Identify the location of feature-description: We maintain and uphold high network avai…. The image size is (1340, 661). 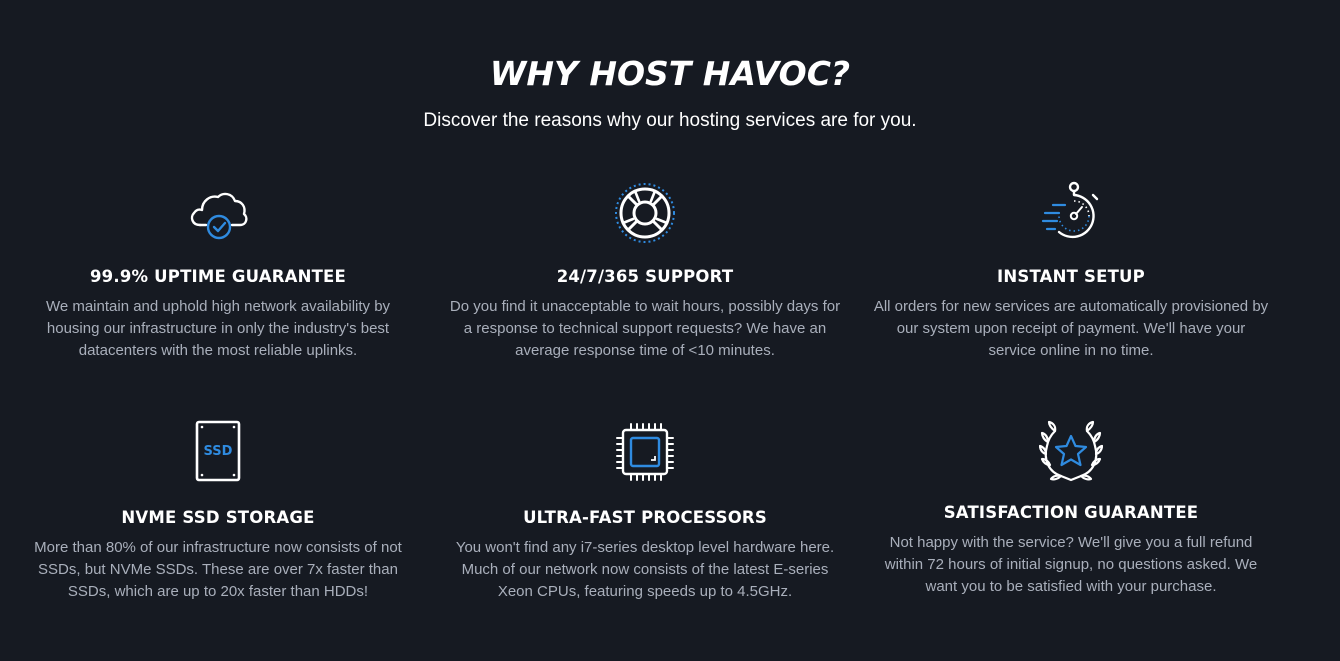
(218, 328).